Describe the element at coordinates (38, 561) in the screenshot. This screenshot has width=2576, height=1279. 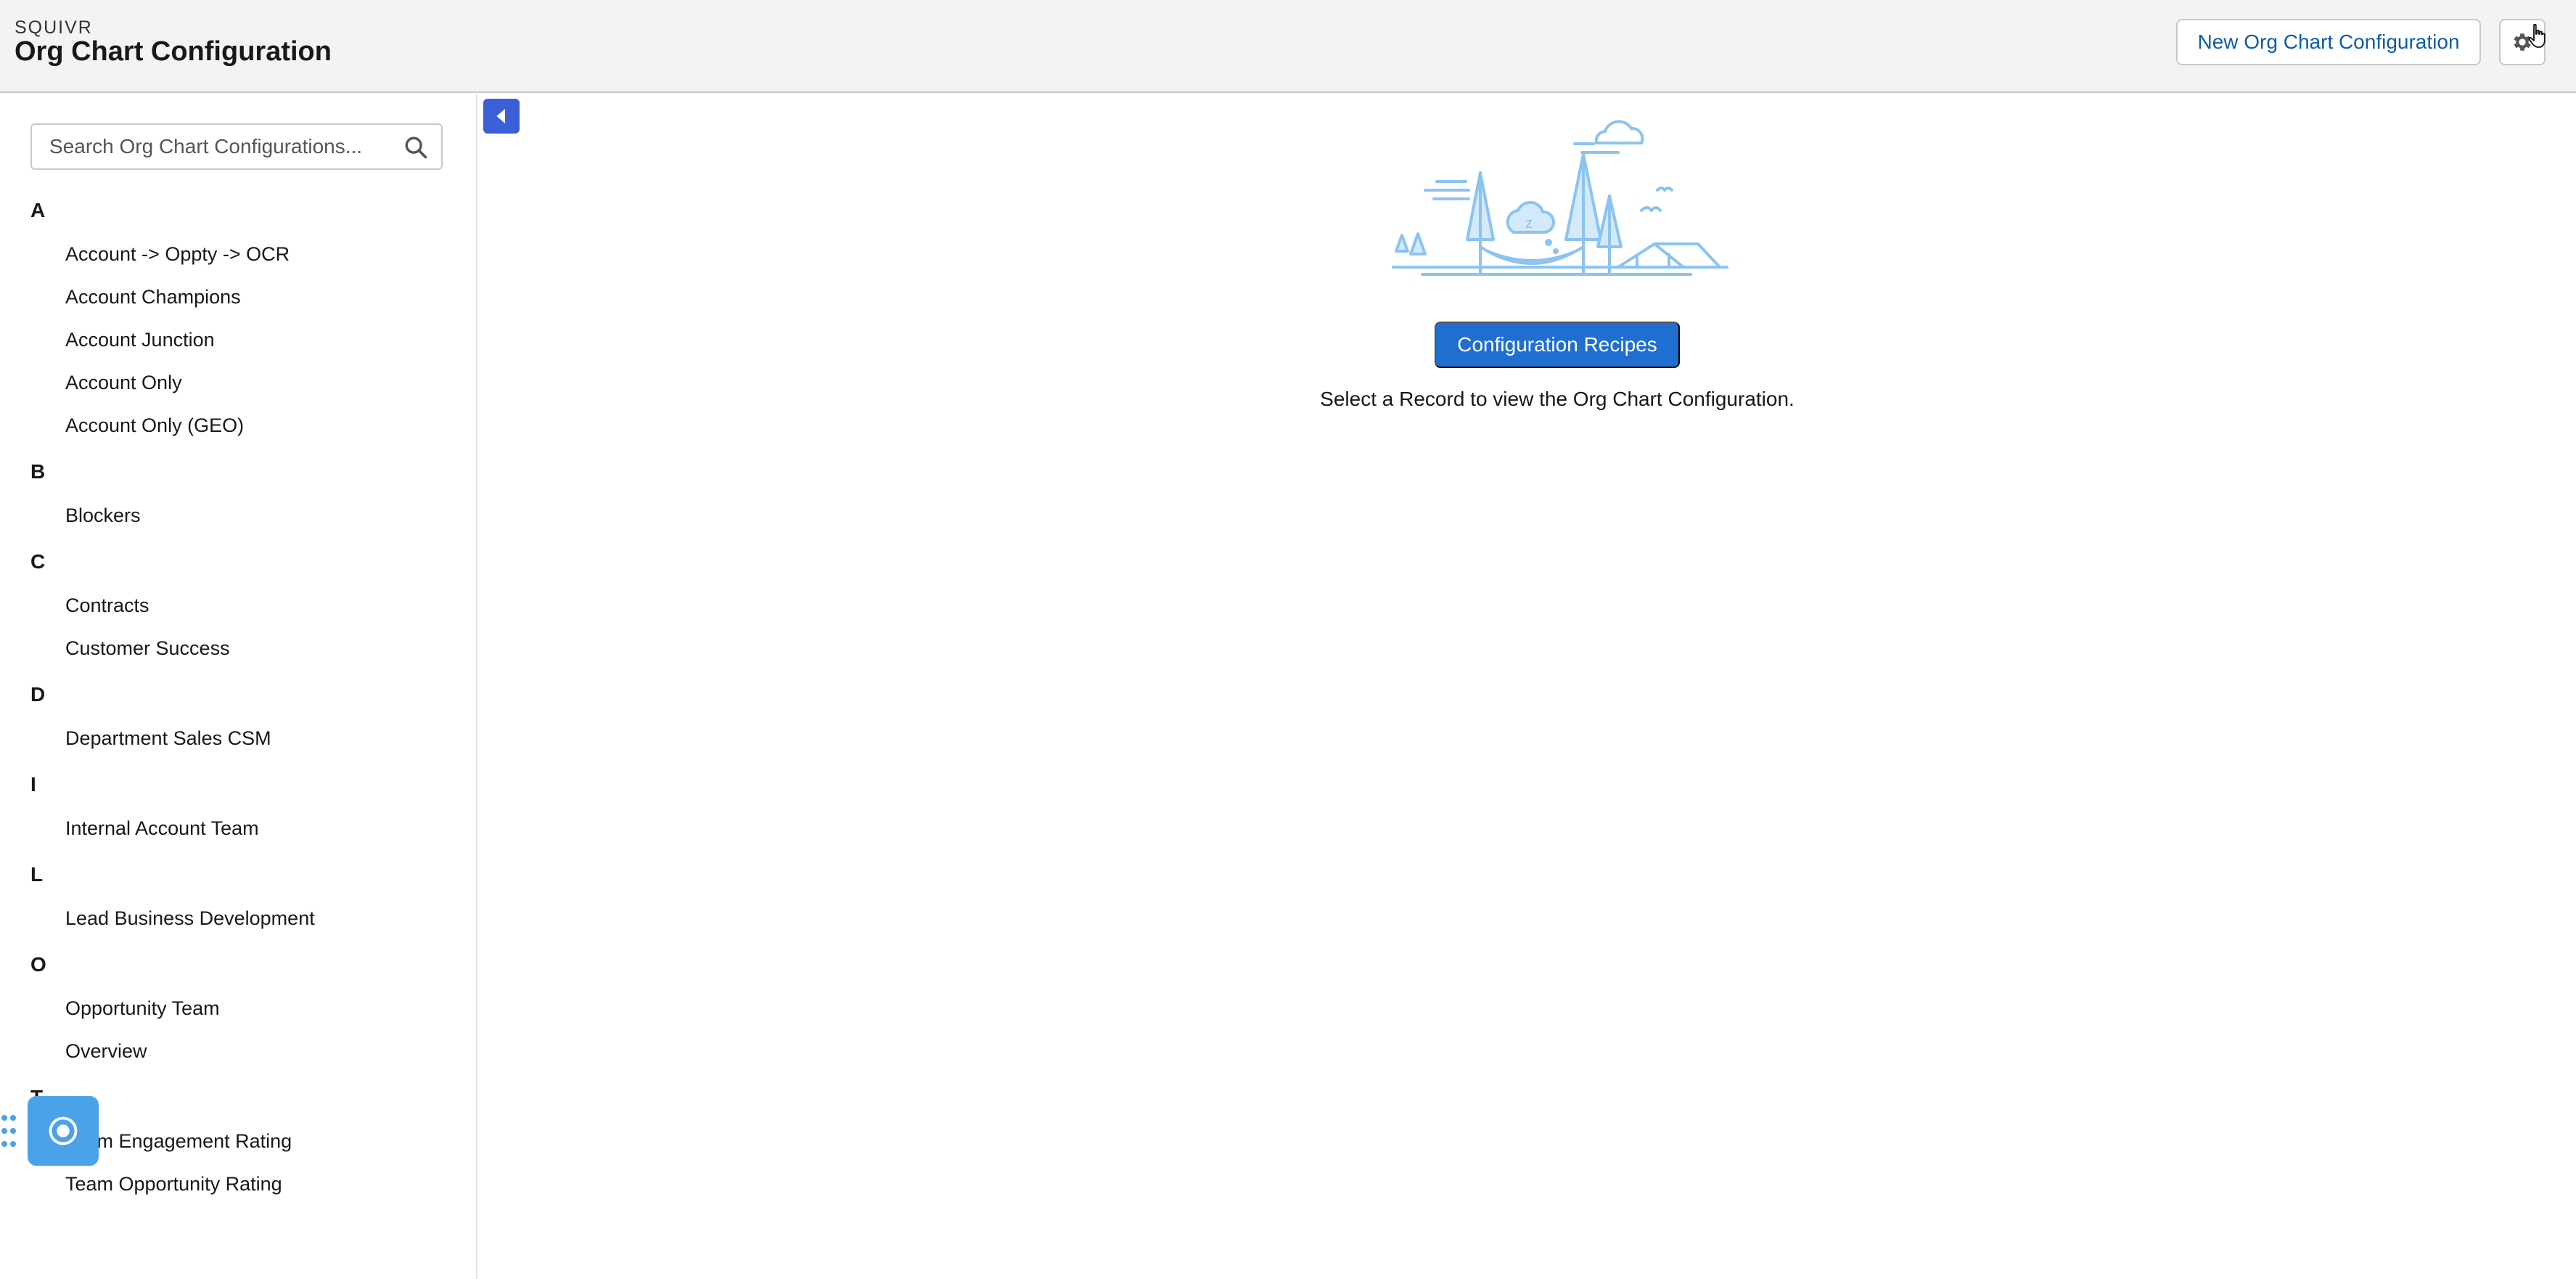
I see `group-letter-c: C` at that location.